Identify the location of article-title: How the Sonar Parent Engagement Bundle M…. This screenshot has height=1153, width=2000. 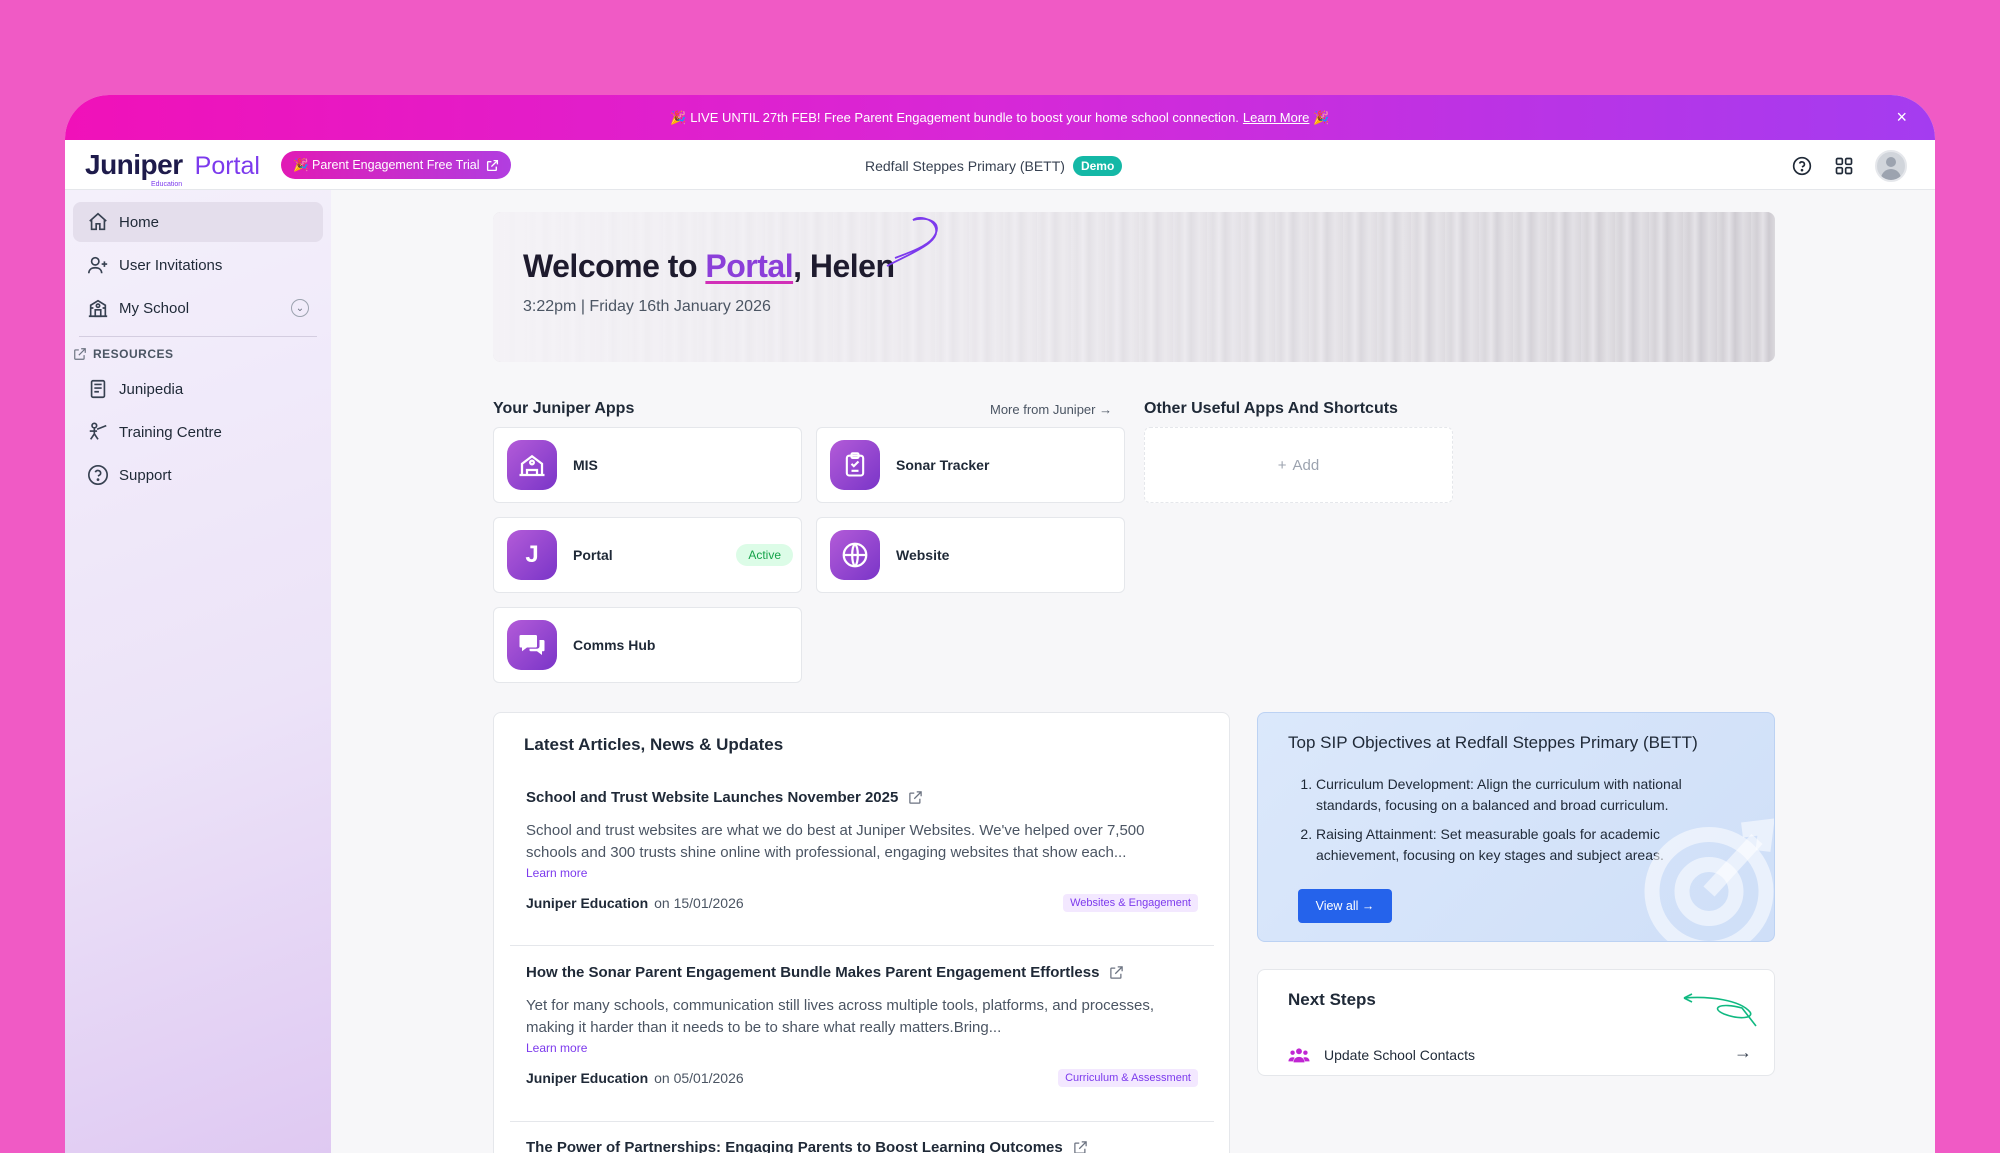
(813, 972).